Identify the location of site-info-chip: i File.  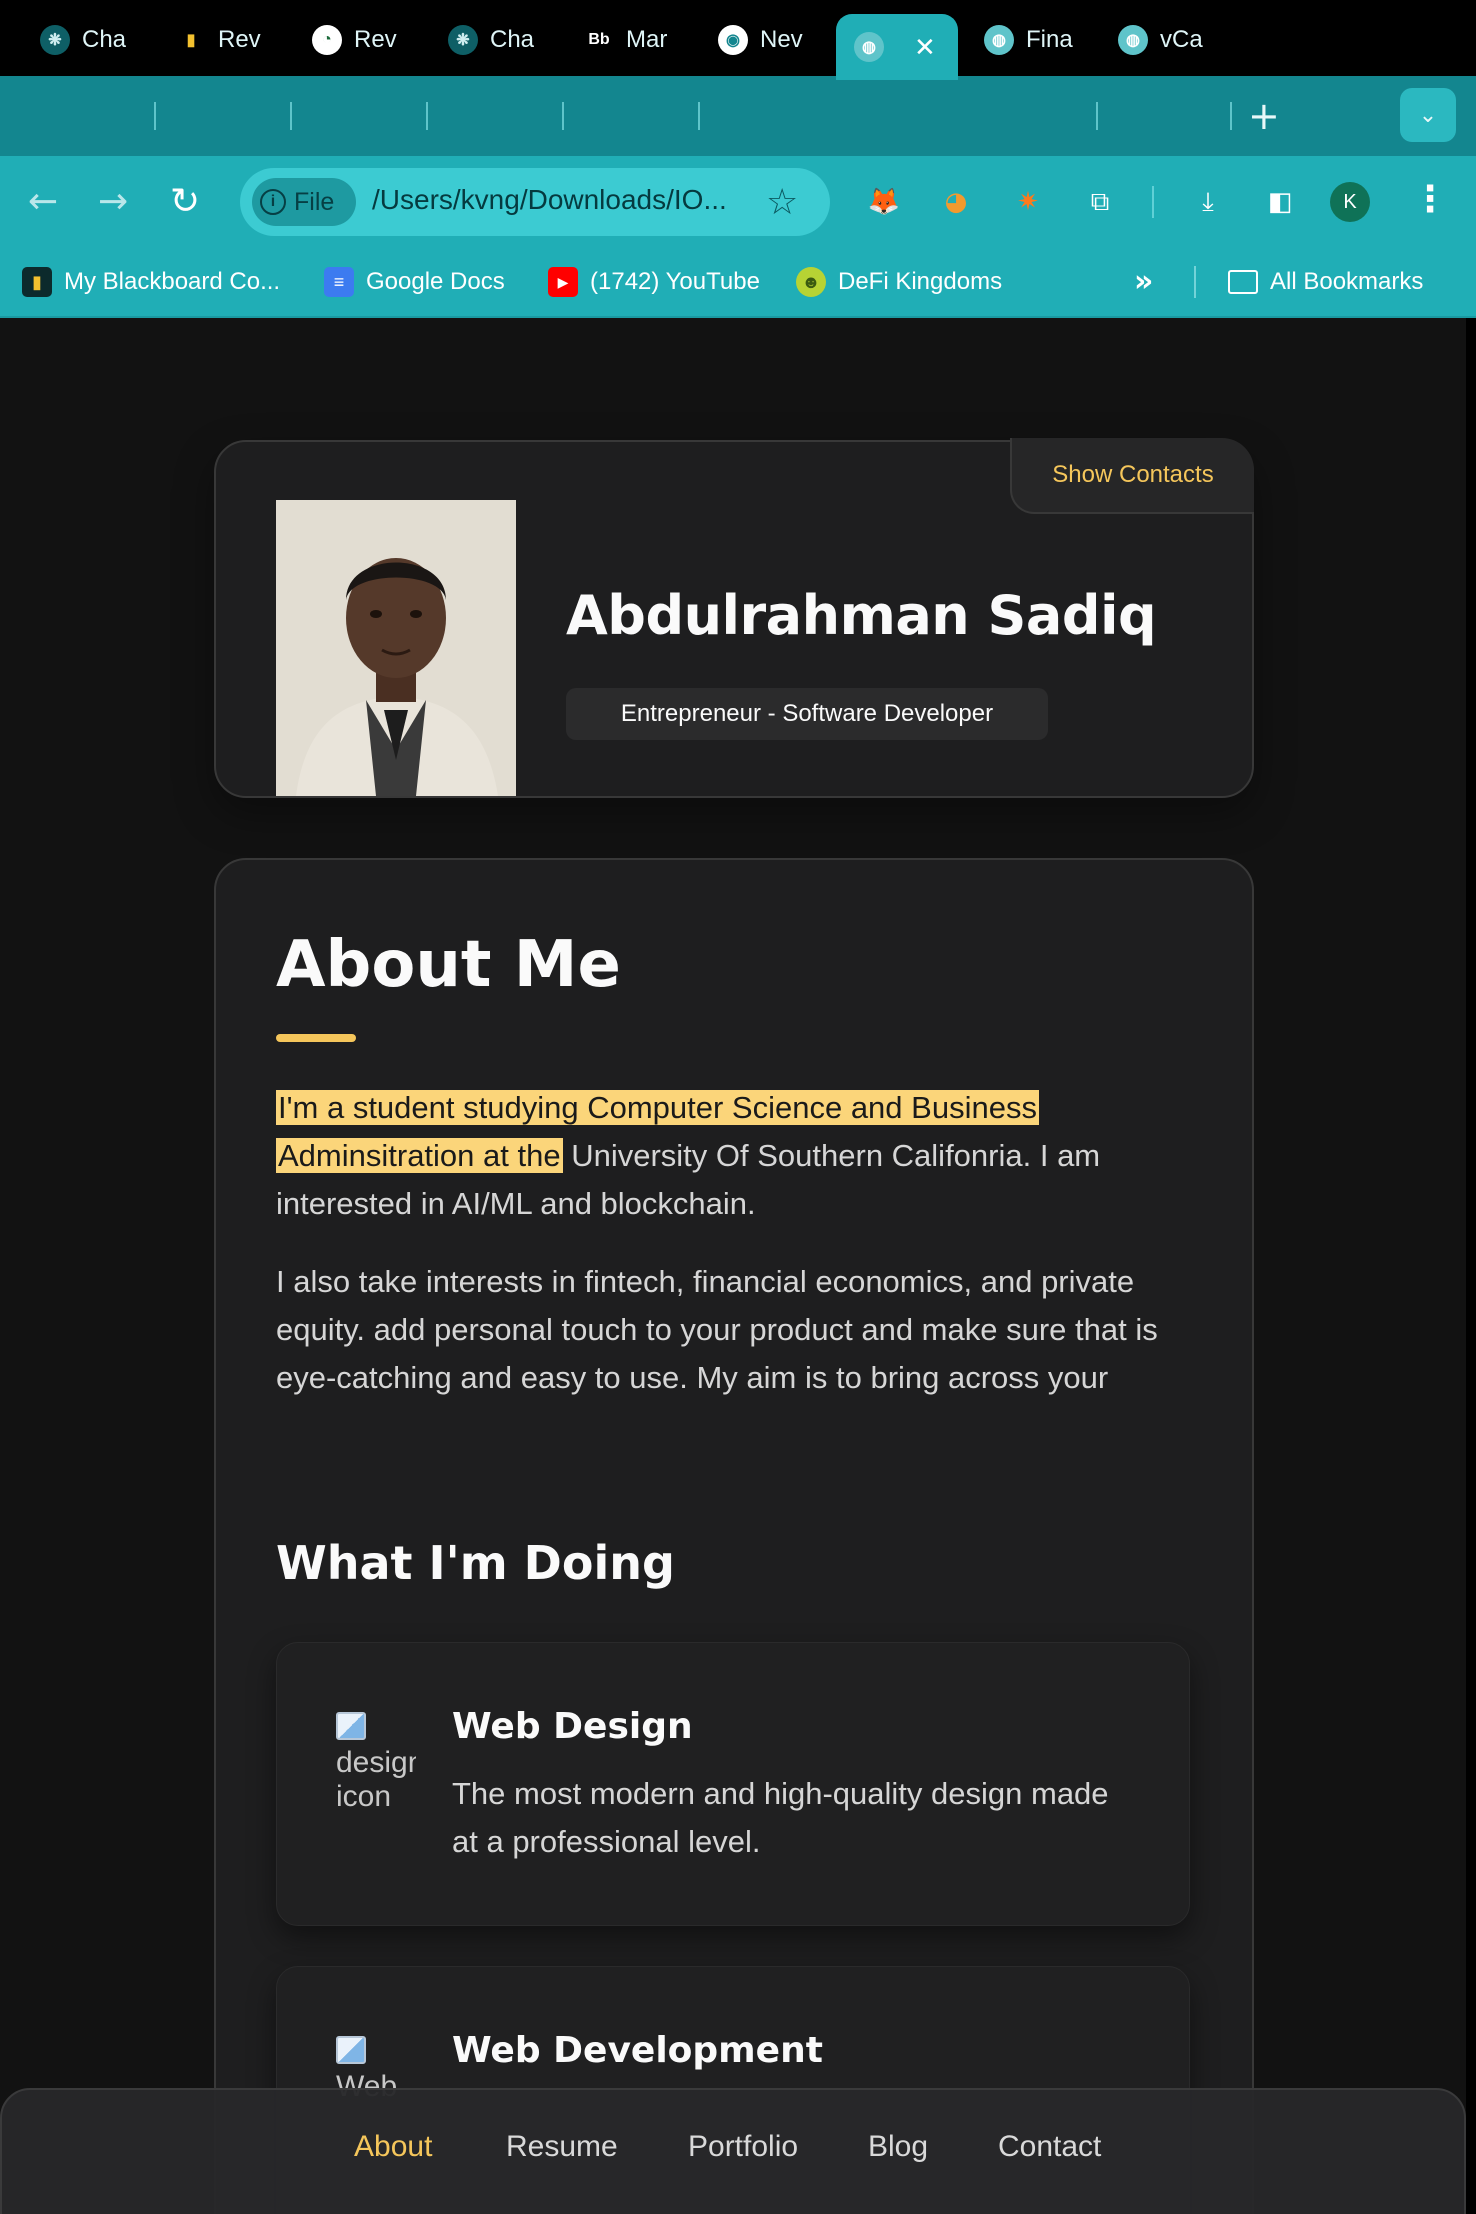
(304, 202).